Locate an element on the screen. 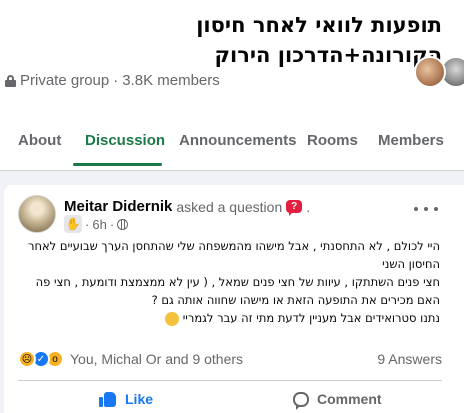 Image resolution: width=464 pixels, height=413 pixels. group-privacy: Private group is located at coordinates (64, 80).